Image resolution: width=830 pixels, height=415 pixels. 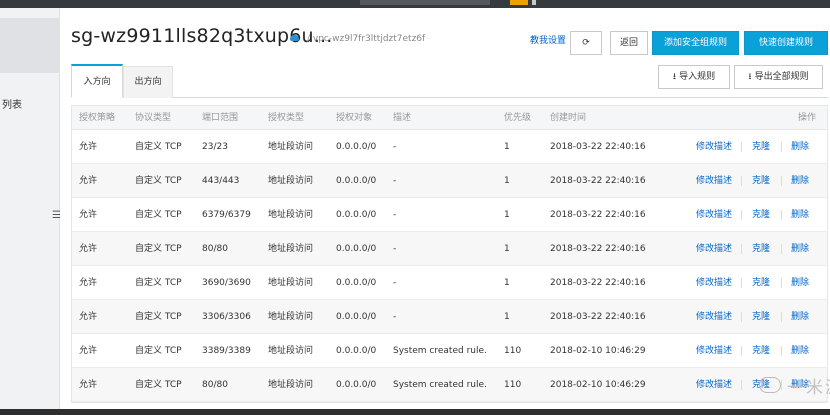 What do you see at coordinates (12, 103) in the screenshot?
I see `sidebar-item-list-label: 列表` at bounding box center [12, 103].